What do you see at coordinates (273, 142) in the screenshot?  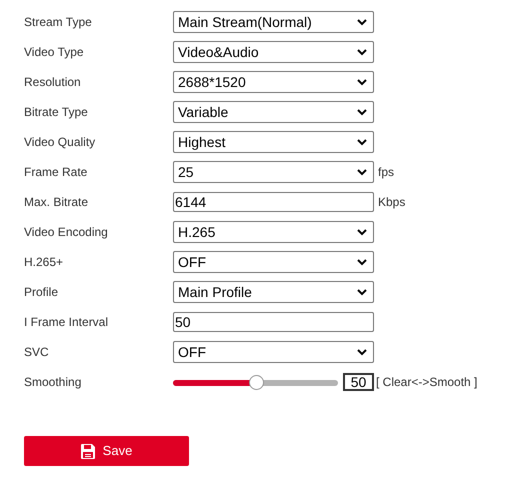 I see `dropdown: Highest` at bounding box center [273, 142].